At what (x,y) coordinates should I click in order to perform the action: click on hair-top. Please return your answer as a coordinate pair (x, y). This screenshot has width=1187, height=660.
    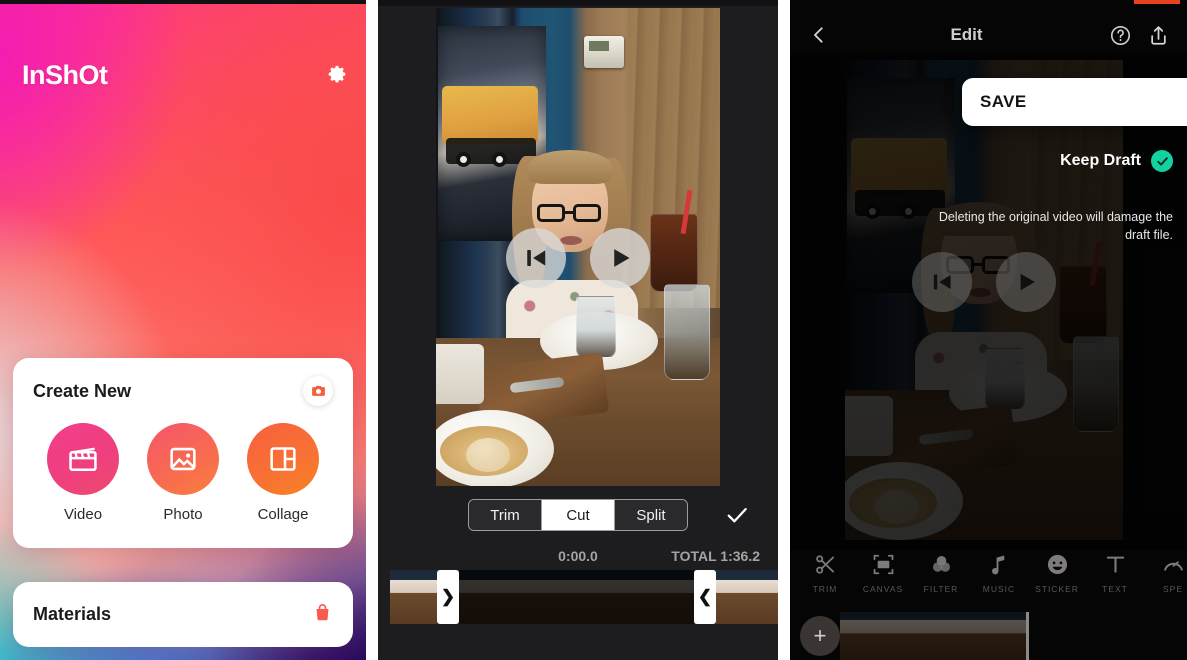
    Looking at the image, I should click on (570, 167).